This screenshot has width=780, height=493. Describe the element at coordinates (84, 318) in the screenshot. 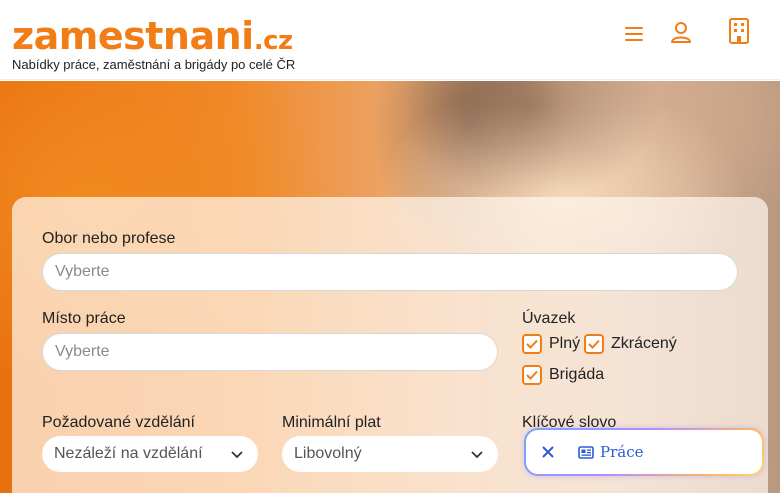

I see `location-label: Místo práce` at that location.